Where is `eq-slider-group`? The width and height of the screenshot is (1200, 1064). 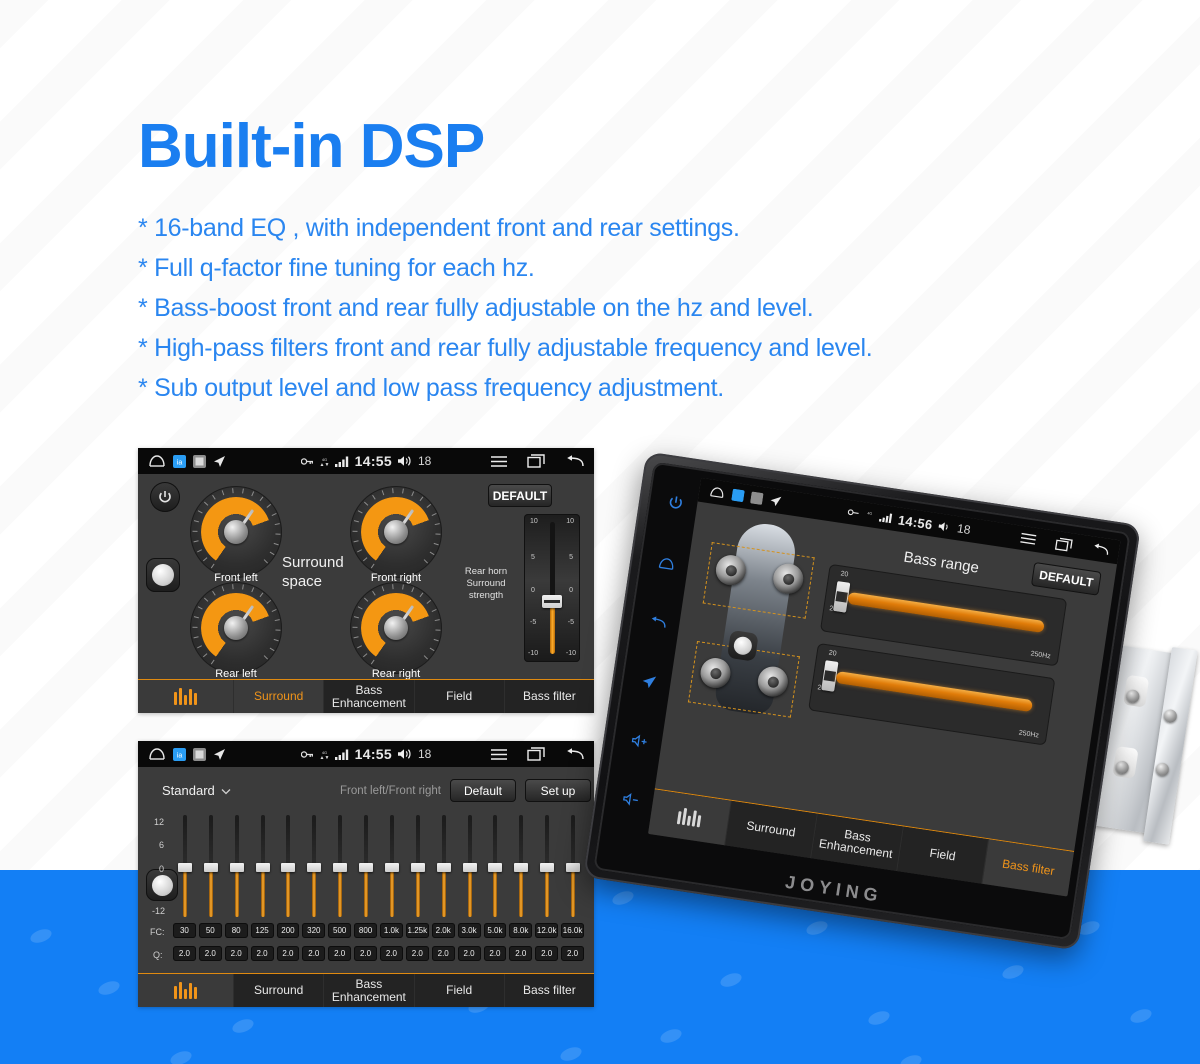
eq-slider-group is located at coordinates (379, 867).